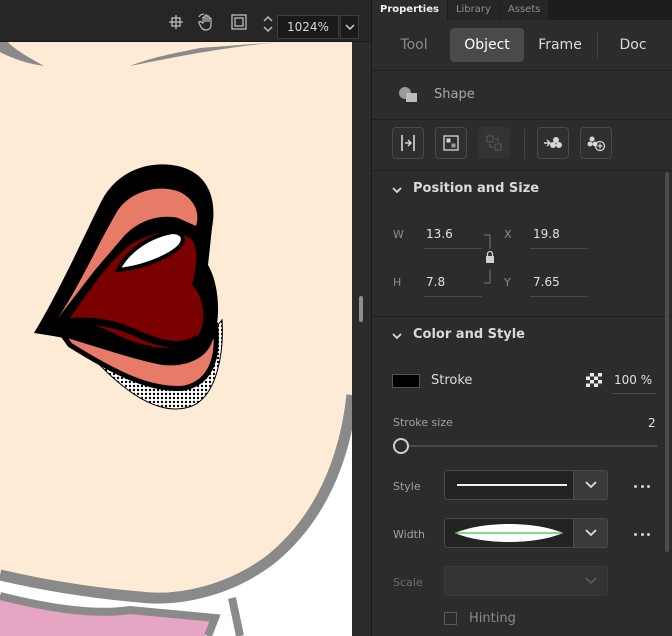  Describe the element at coordinates (361, 339) in the screenshot. I see `stage-scrollbar` at that location.